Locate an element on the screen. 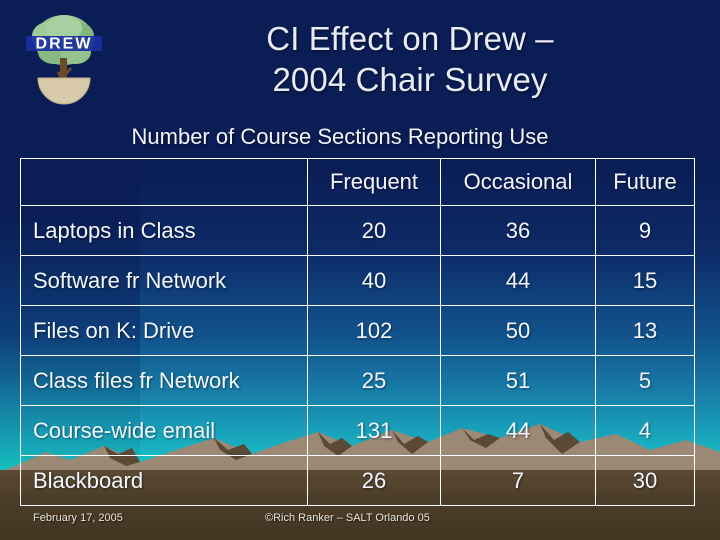 The image size is (720, 540). title-line-2: 2004 Chair Survey is located at coordinates (410, 79).